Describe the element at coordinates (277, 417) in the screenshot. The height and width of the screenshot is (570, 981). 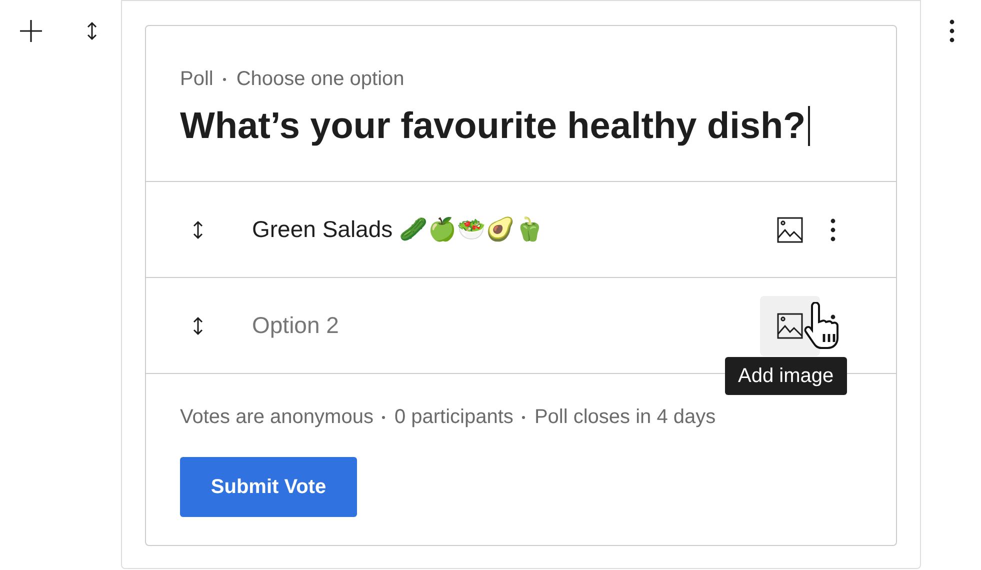
I see `poll-info: Votes are anonymous` at that location.